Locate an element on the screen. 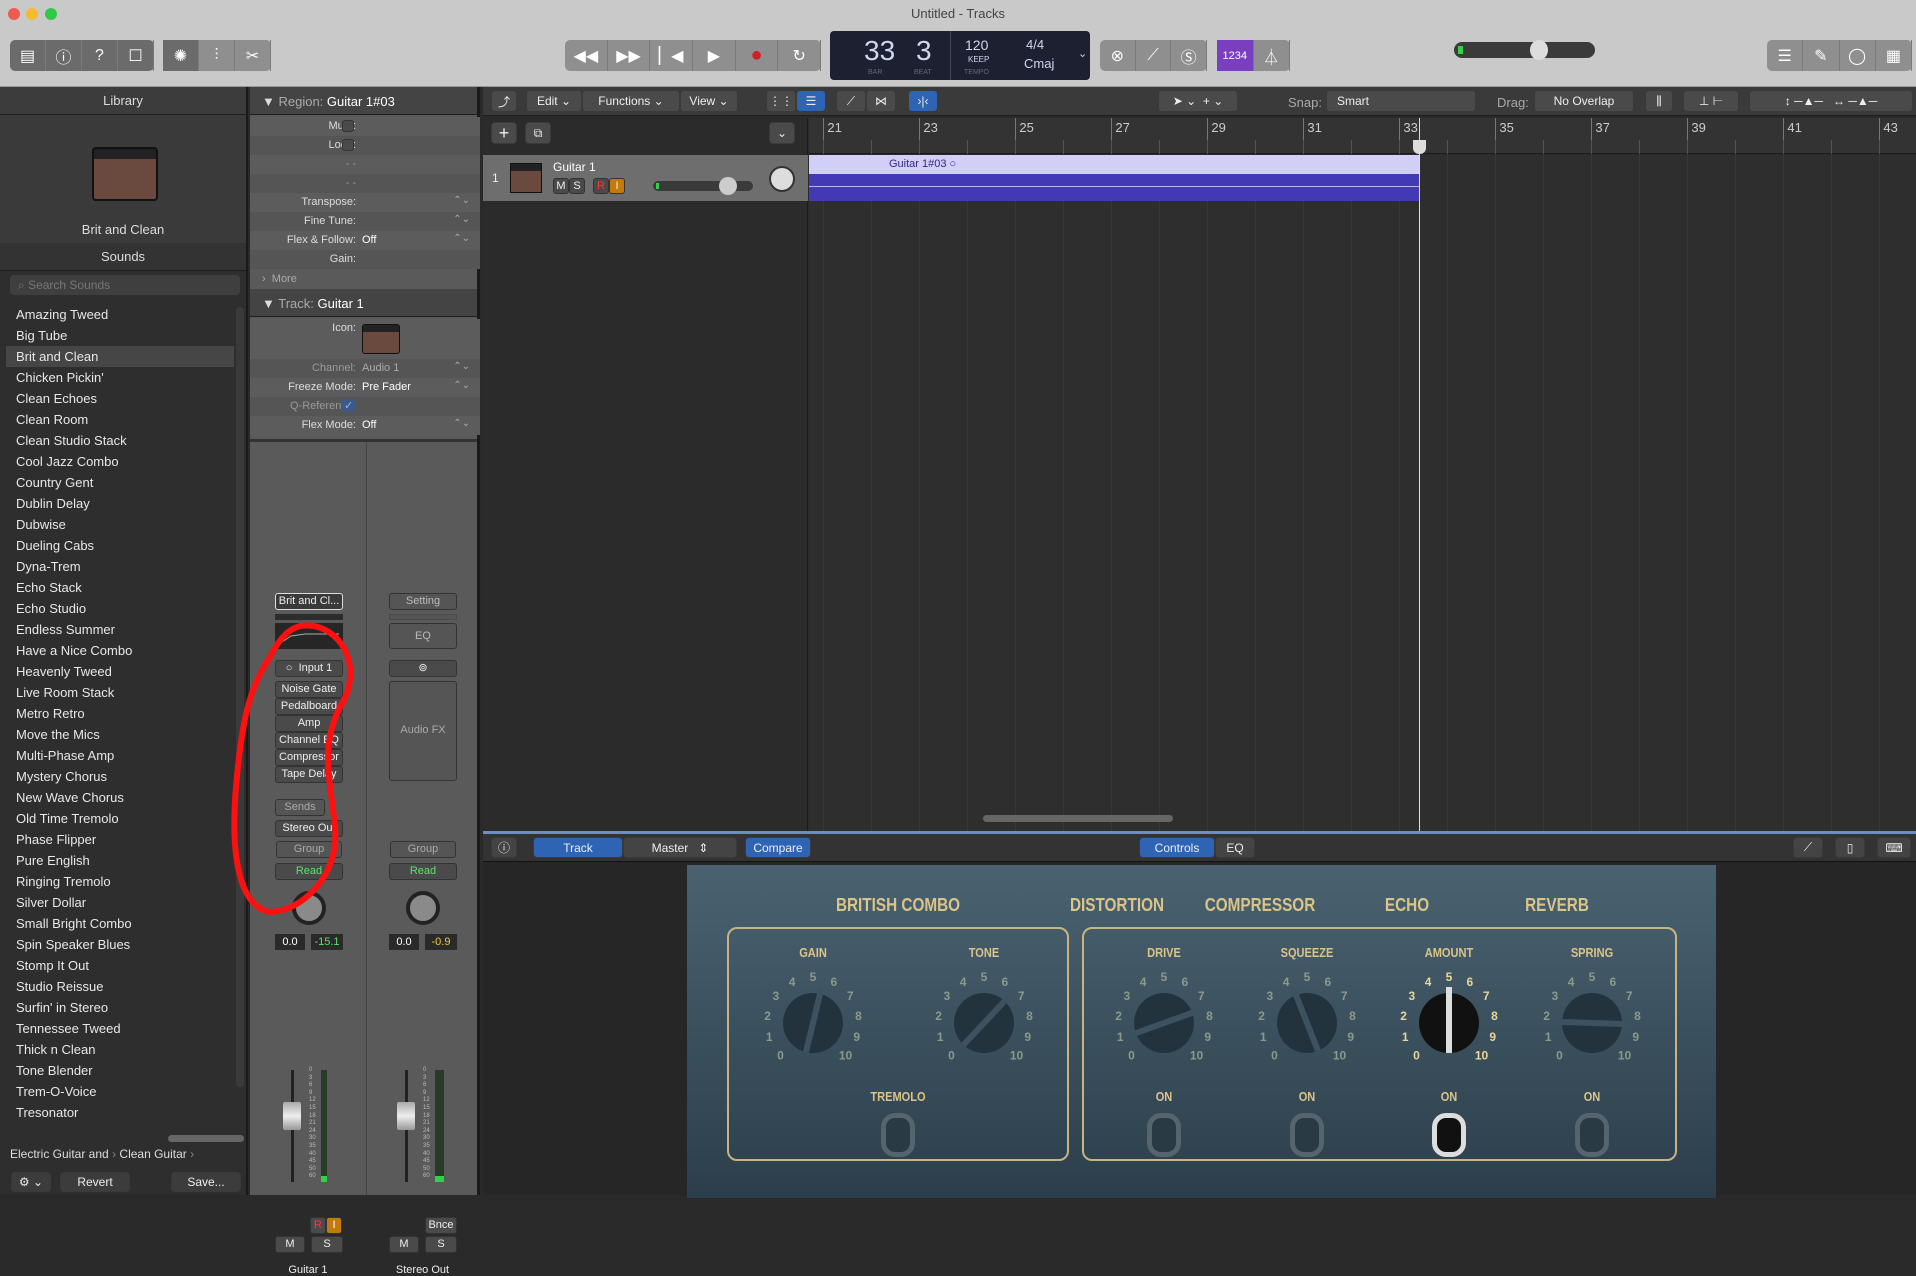  quick-help-icon: ? is located at coordinates (100, 55).